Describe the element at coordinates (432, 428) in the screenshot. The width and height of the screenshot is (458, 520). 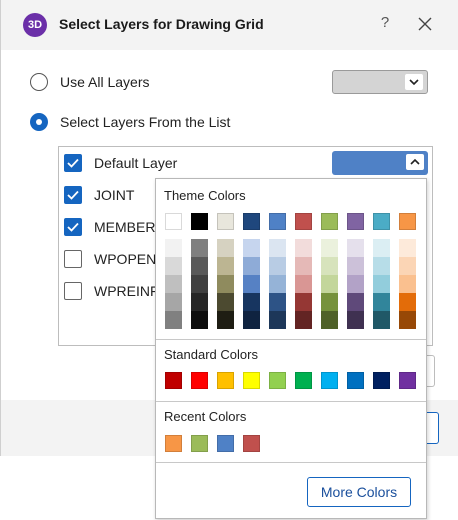
I see `ok-button-edge` at that location.